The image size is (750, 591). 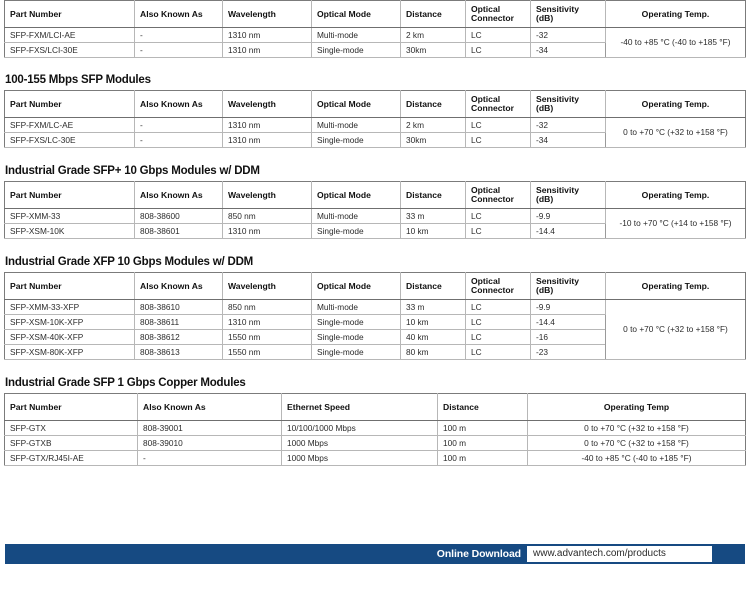 What do you see at coordinates (359, 428) in the screenshot?
I see `cell-ethernet-speed: 10/100/1000 Mbps` at bounding box center [359, 428].